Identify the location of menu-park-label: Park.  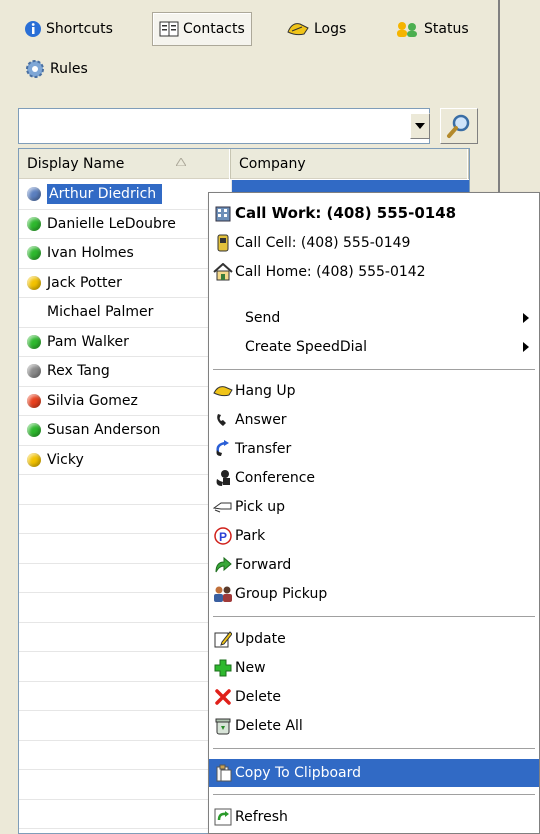
(250, 536).